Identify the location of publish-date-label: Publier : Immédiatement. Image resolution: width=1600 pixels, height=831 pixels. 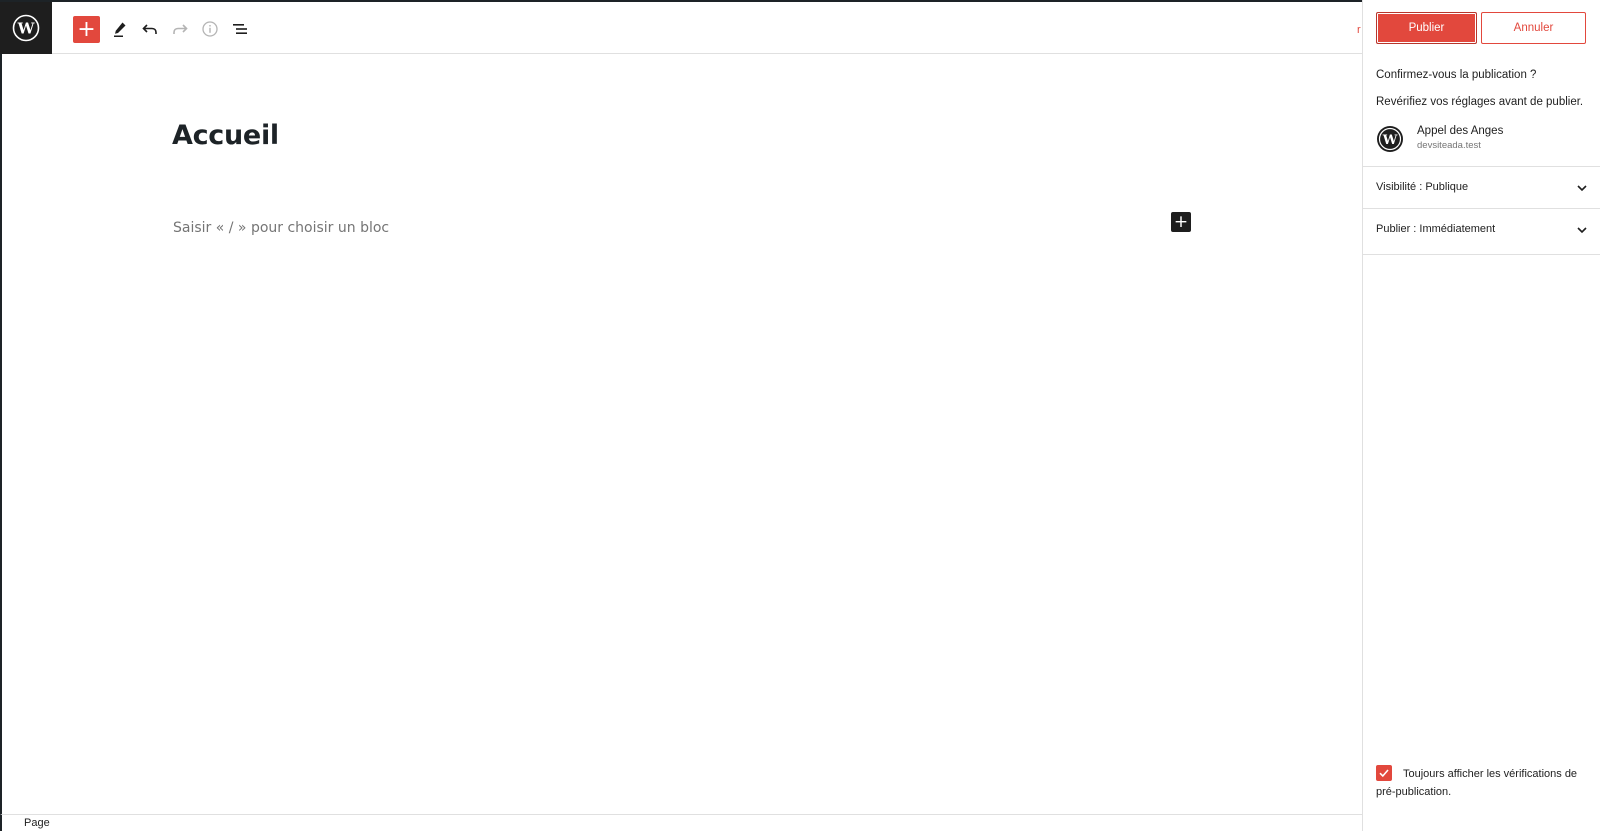
(1436, 229).